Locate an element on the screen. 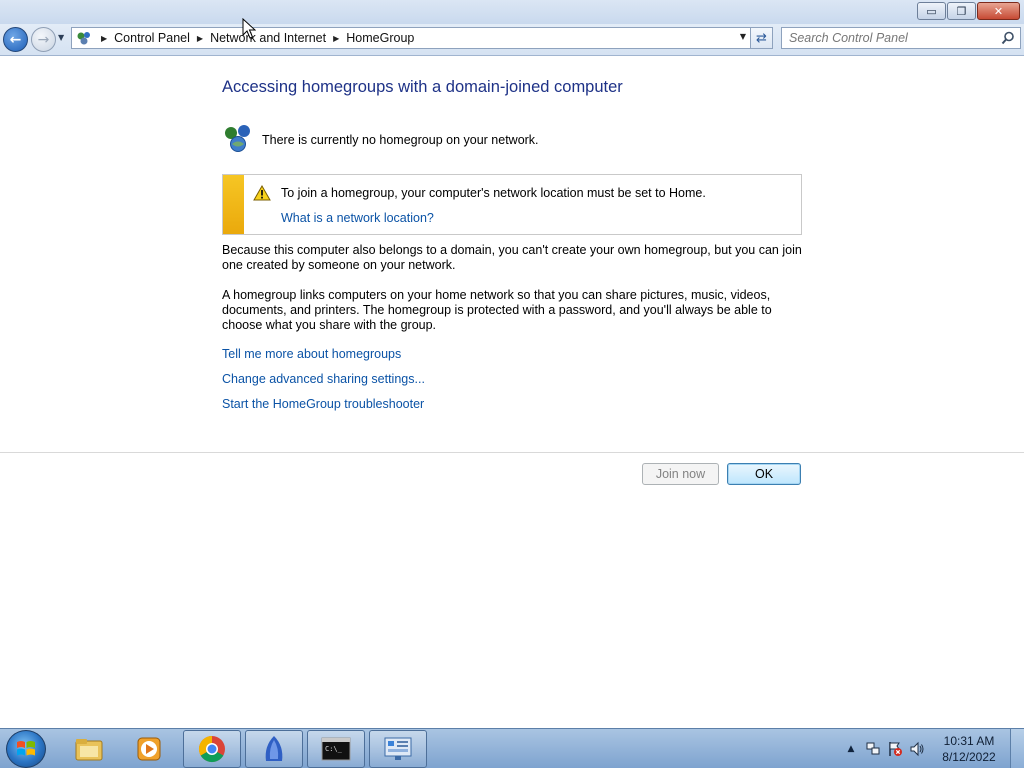 This screenshot has height=768, width=1024. folder-icon is located at coordinates (89, 750).